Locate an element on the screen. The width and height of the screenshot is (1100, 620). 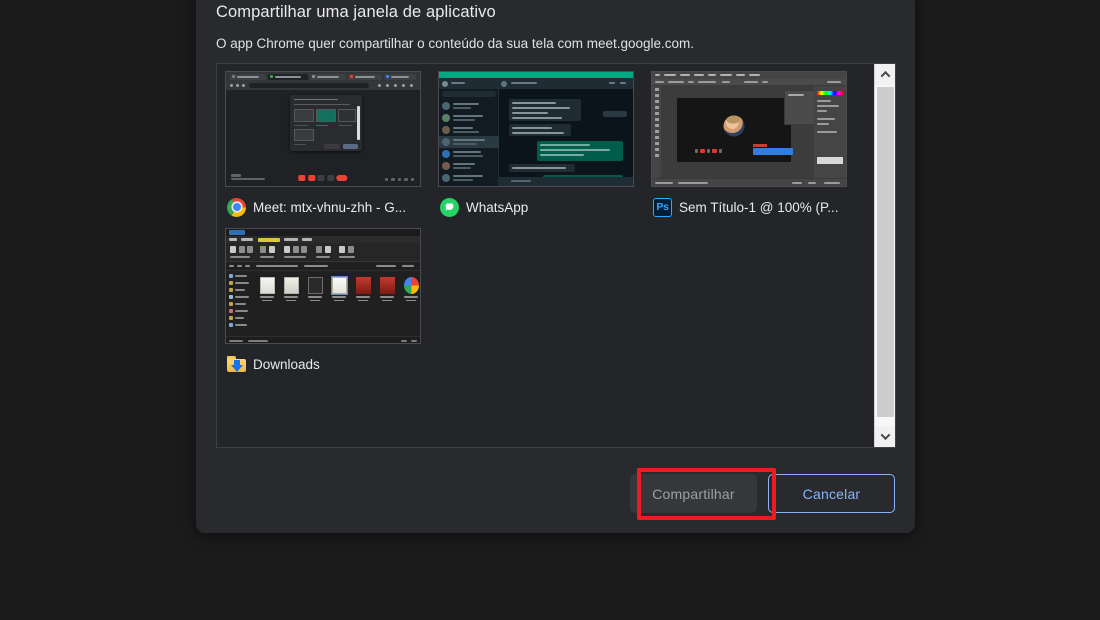
window-thumbnail-whatsapp is located at coordinates (536, 129).